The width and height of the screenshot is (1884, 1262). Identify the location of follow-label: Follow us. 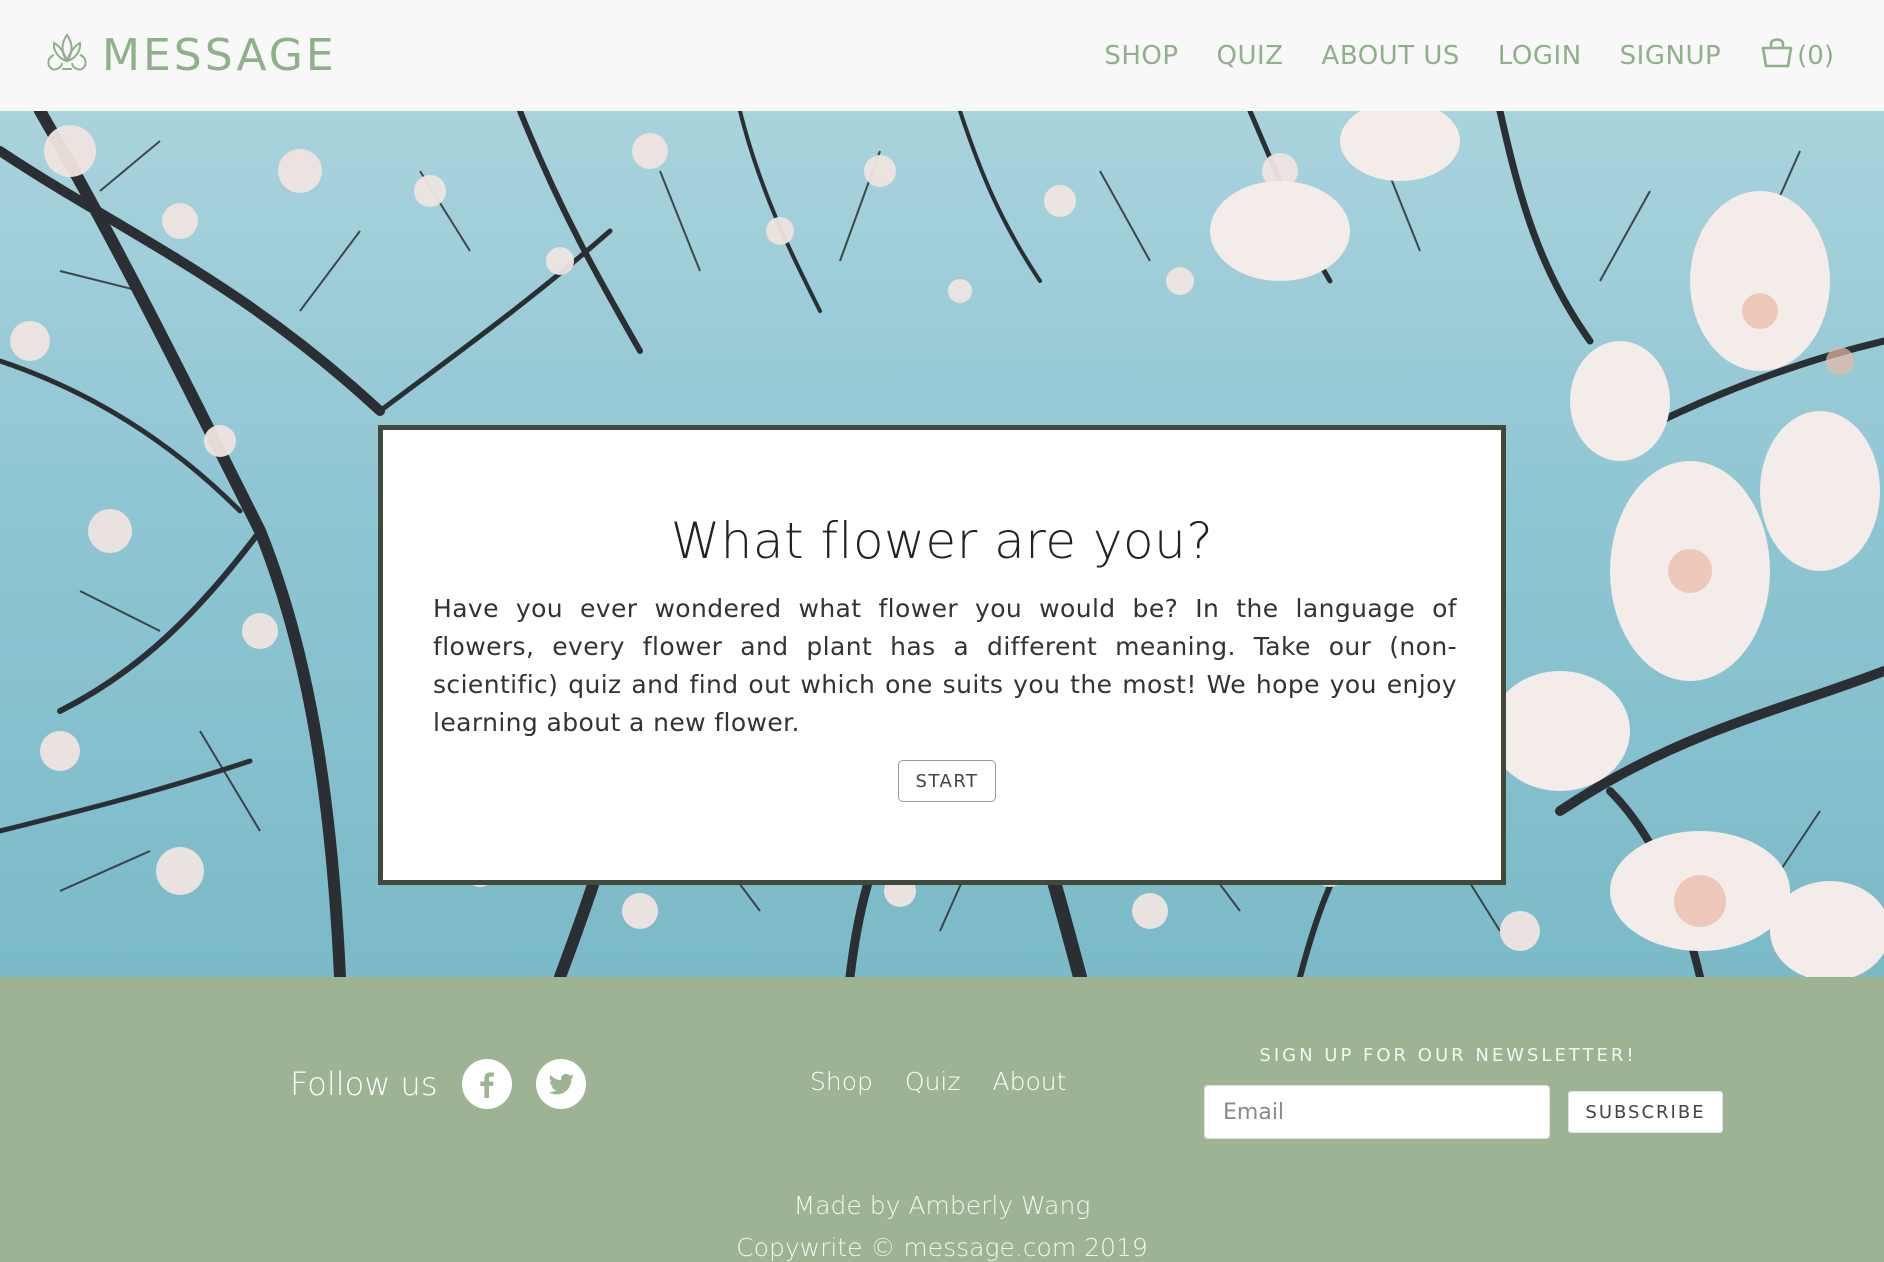
(364, 1084).